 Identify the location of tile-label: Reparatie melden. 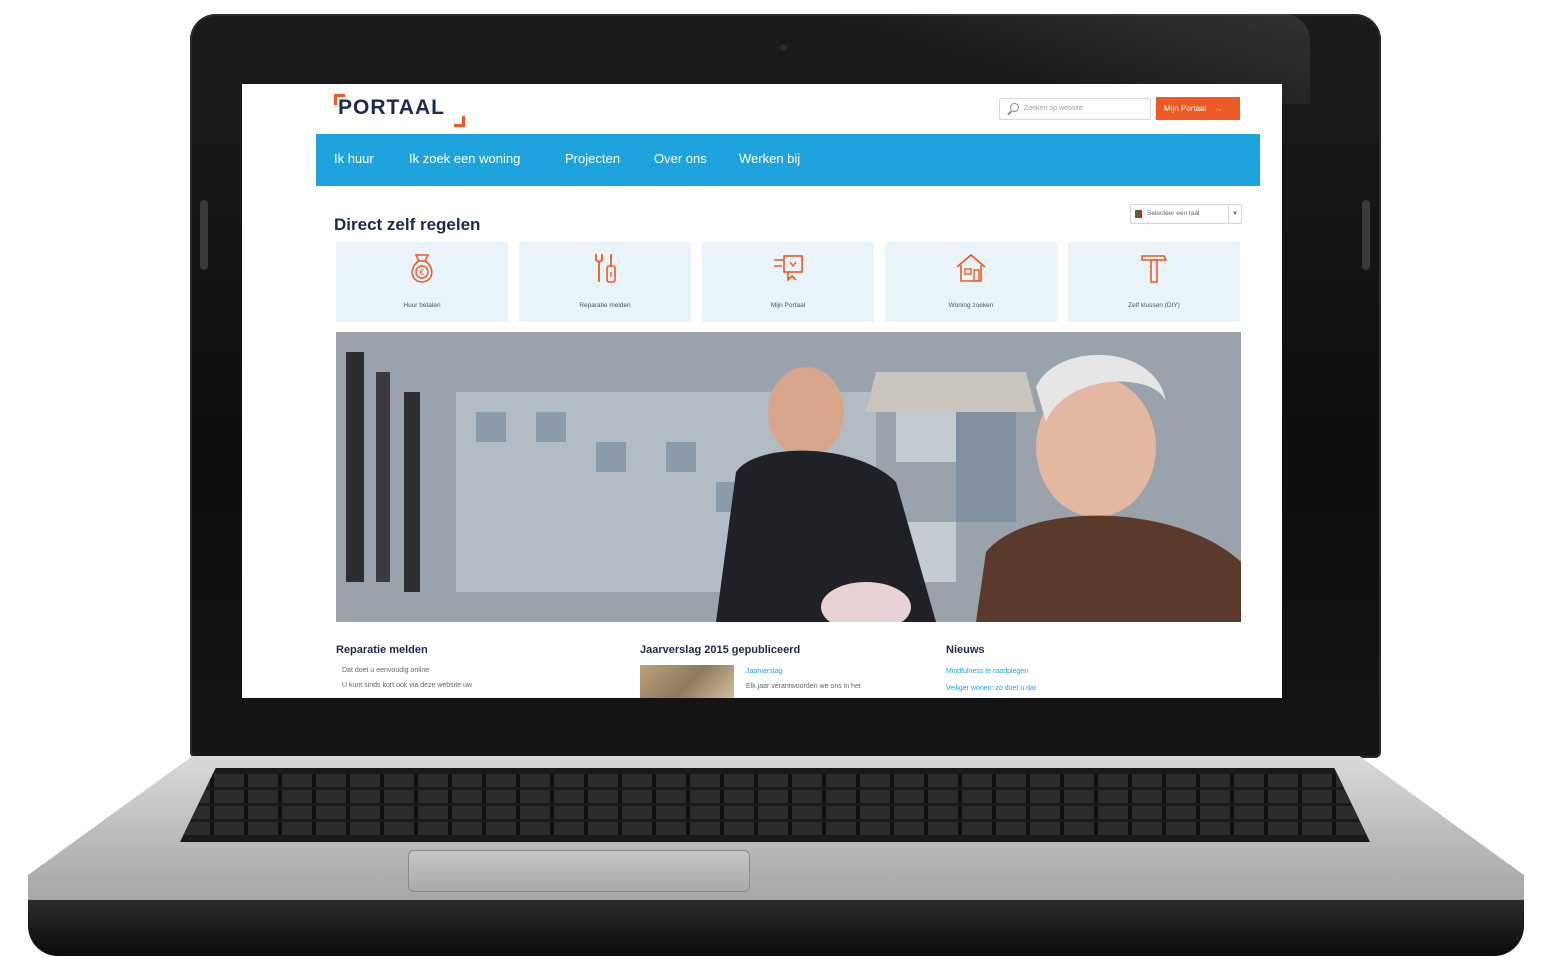
(605, 305).